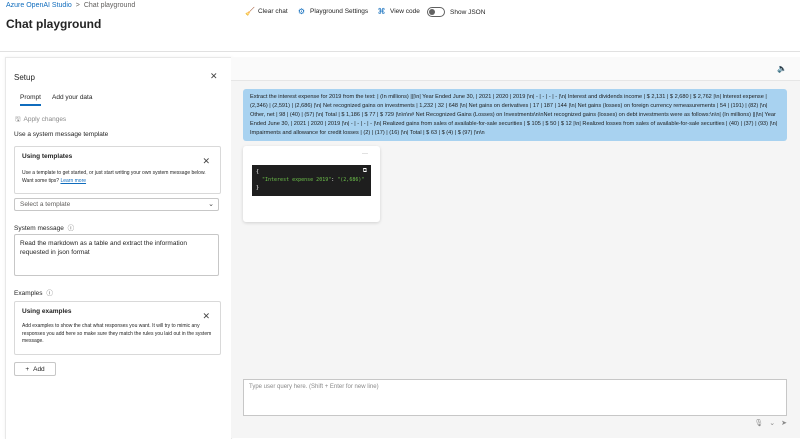 This screenshot has height=439, width=800. I want to click on json-code-block: ⧉ { "Interest expense 2019": "(2,686)" }, so click(311, 180).